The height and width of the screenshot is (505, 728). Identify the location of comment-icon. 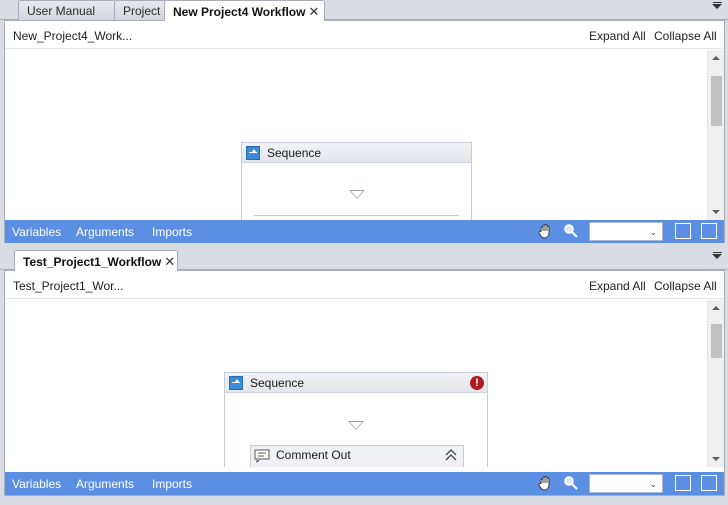
(262, 456).